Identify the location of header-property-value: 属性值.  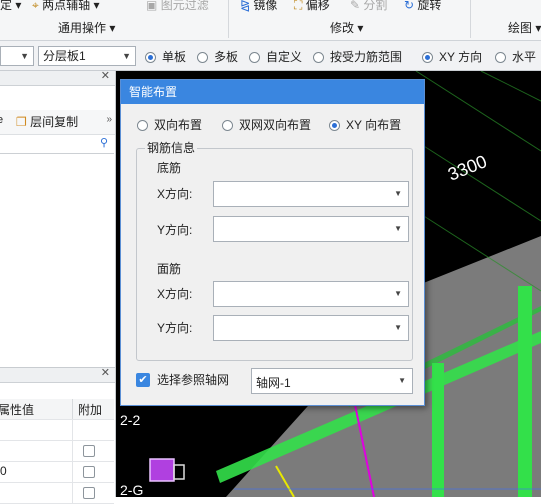
(17, 410).